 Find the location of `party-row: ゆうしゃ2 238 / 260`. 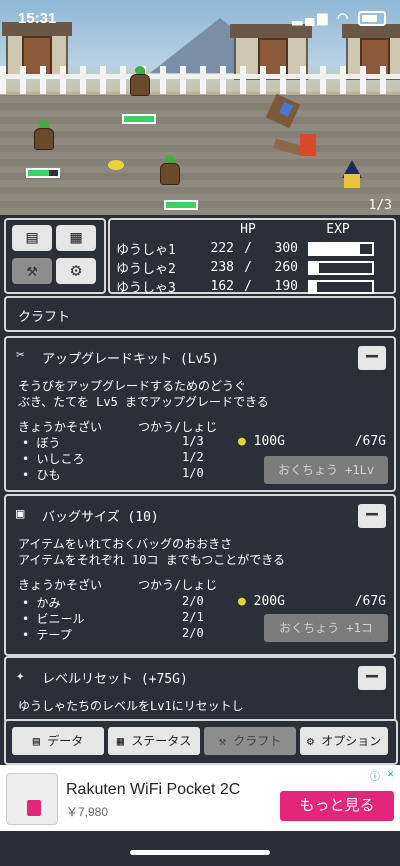

party-row: ゆうしゃ2 238 / 260 is located at coordinates (245, 267).